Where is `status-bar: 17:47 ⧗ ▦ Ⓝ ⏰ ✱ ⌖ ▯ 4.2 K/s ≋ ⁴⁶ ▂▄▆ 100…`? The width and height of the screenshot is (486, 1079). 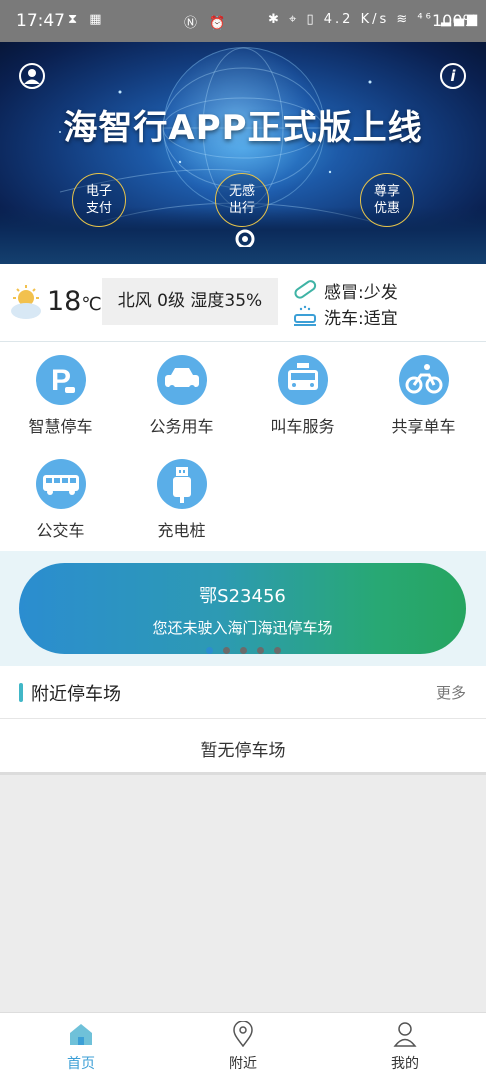
status-bar: 17:47 ⧗ ▦ Ⓝ ⏰ ✱ ⌖ ▯ 4.2 K/s ≋ ⁴⁶ ▂▄▆ 100… is located at coordinates (243, 21).